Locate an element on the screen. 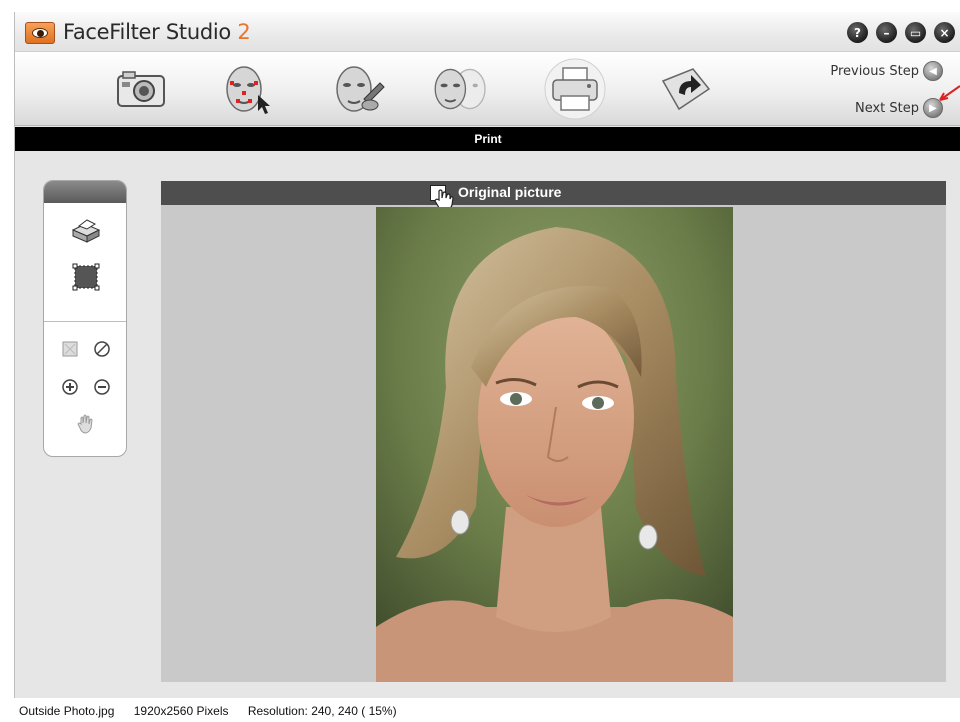 The image size is (960, 722). fit-icon is located at coordinates (70, 349).